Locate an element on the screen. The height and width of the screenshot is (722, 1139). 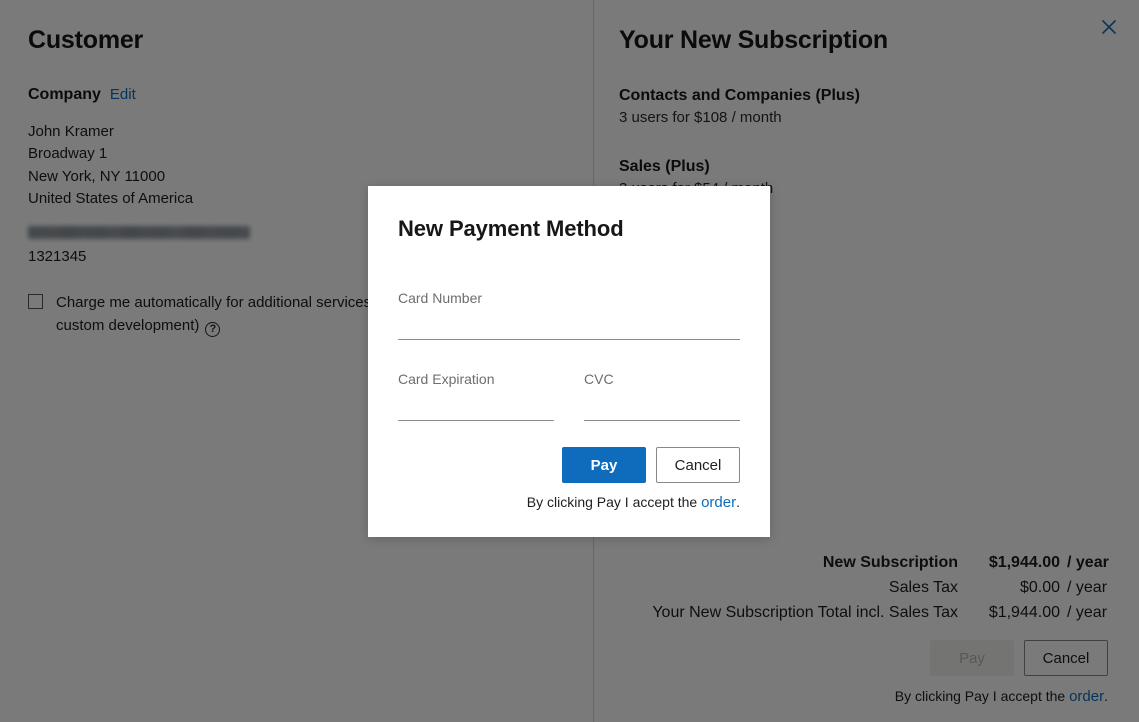
expiry-cvc-row: Card Expiration CVC is located at coordinates (569, 396).